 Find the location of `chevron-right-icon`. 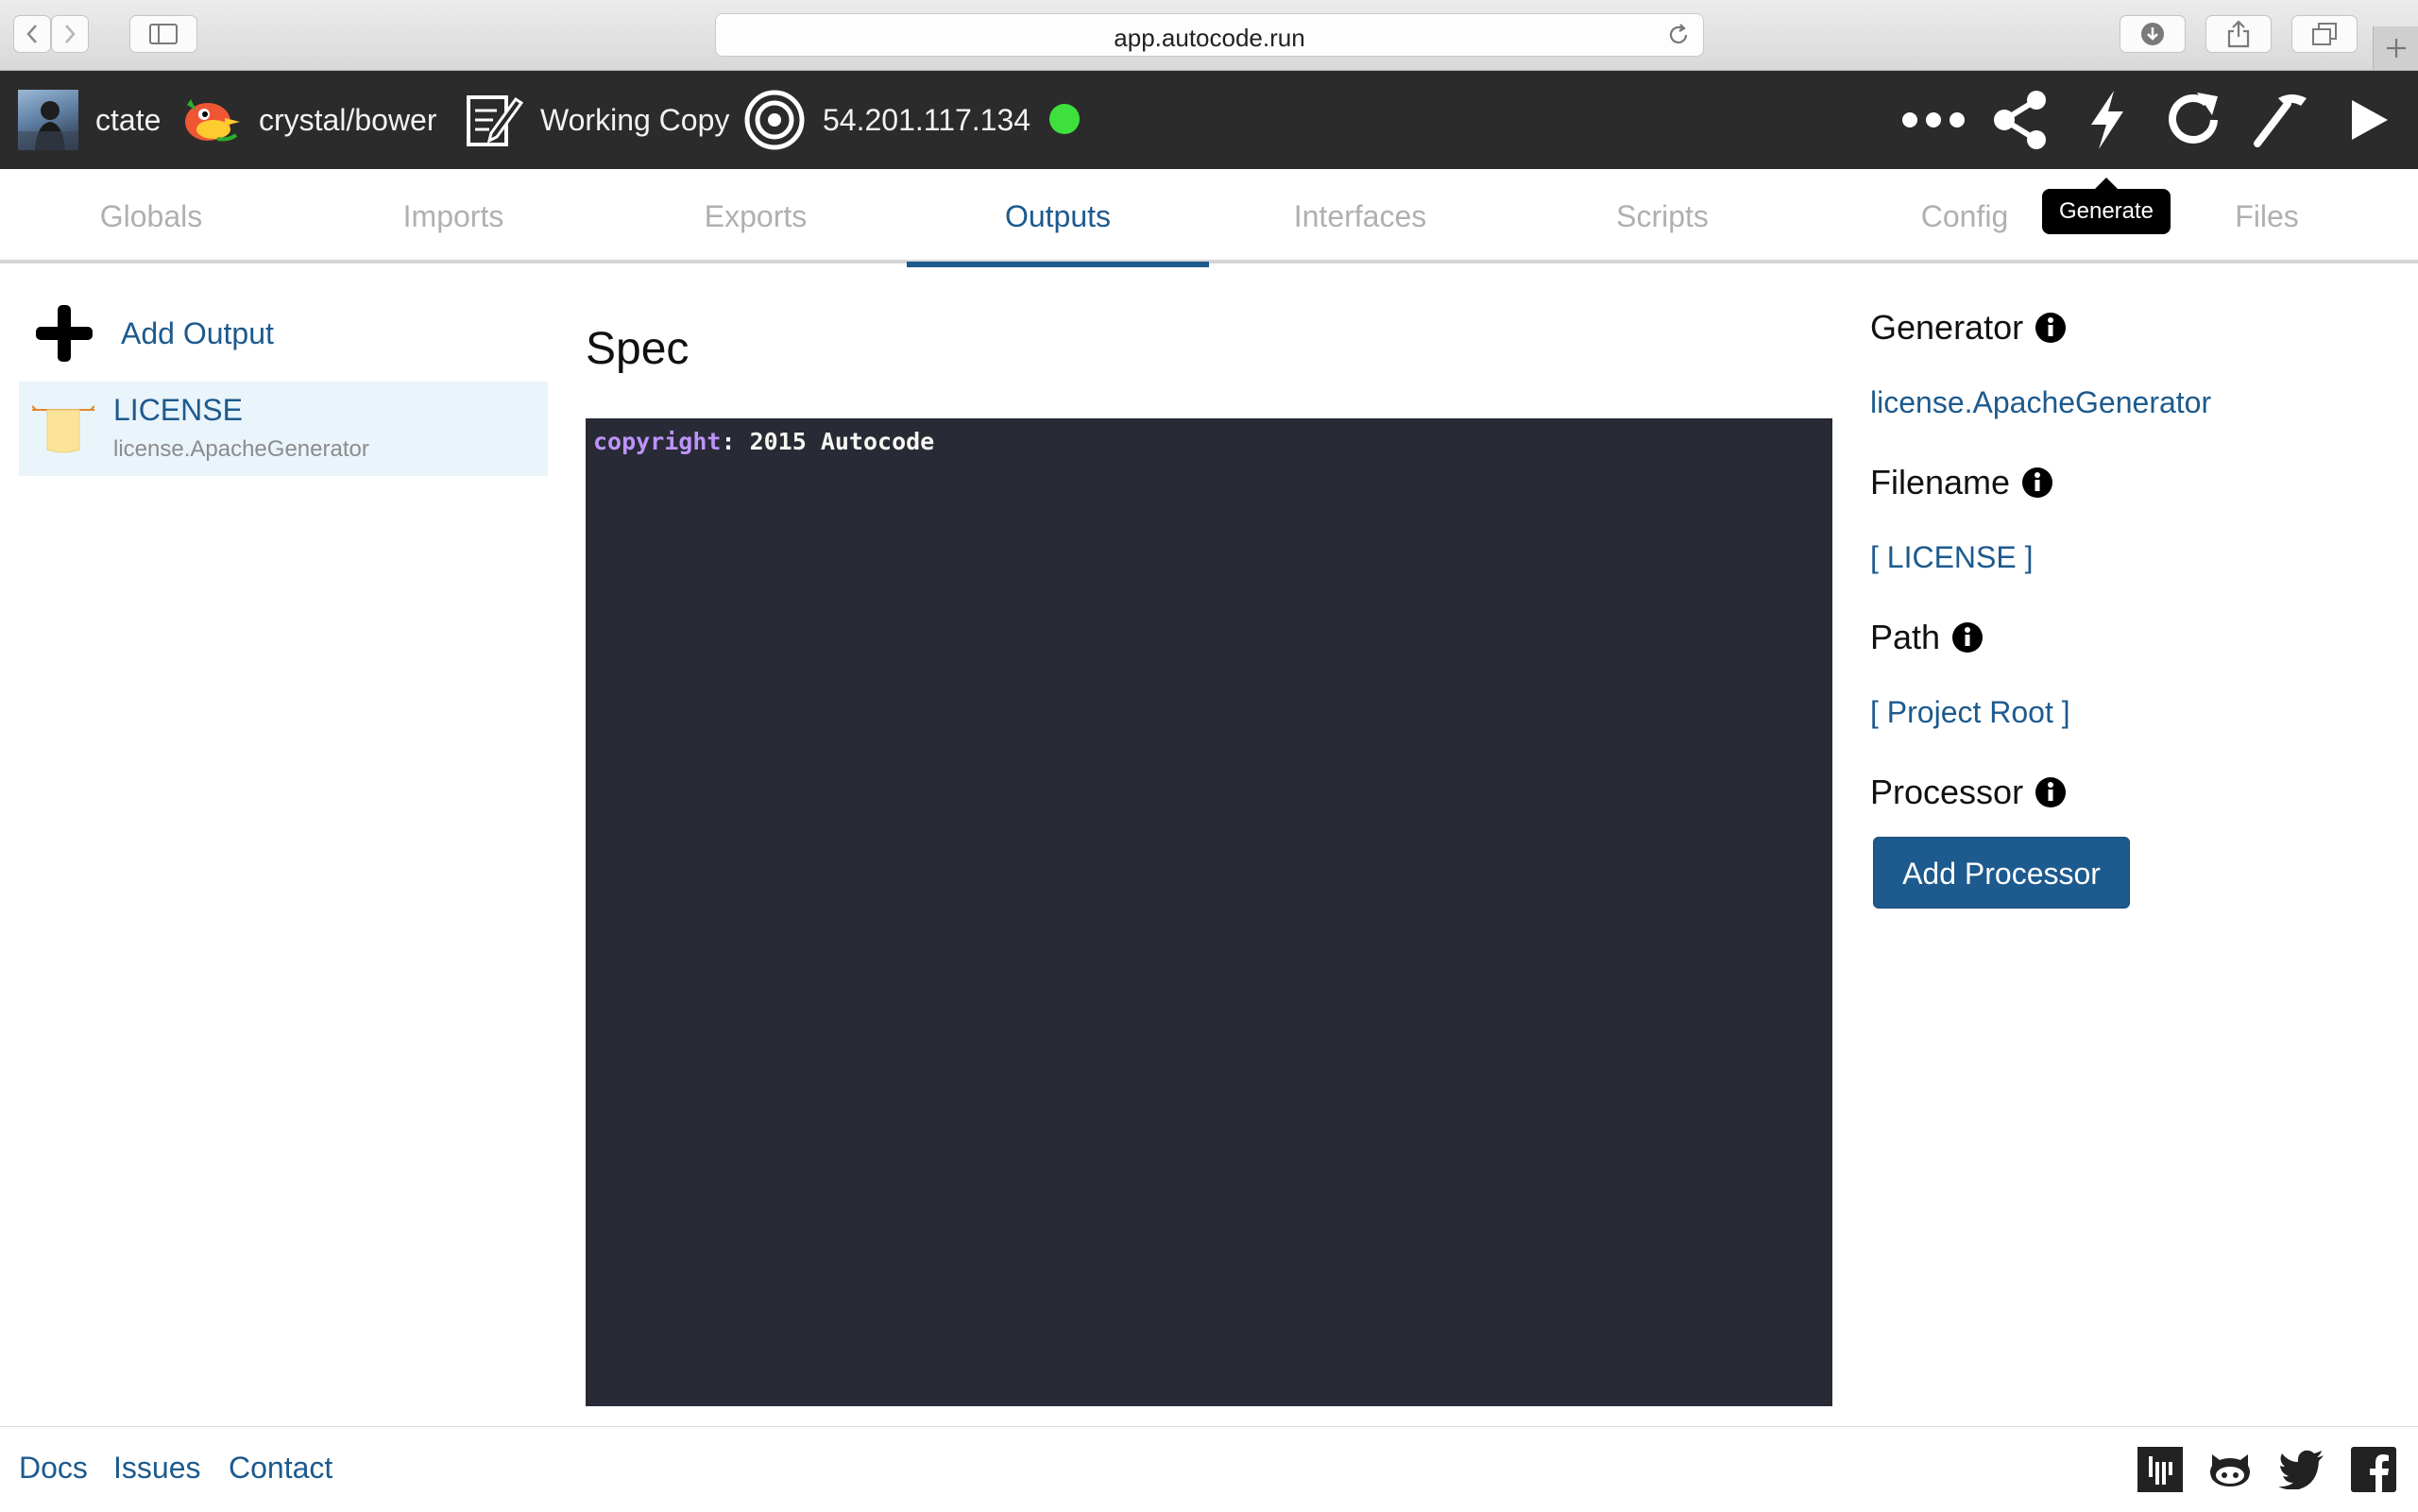

chevron-right-icon is located at coordinates (70, 34).